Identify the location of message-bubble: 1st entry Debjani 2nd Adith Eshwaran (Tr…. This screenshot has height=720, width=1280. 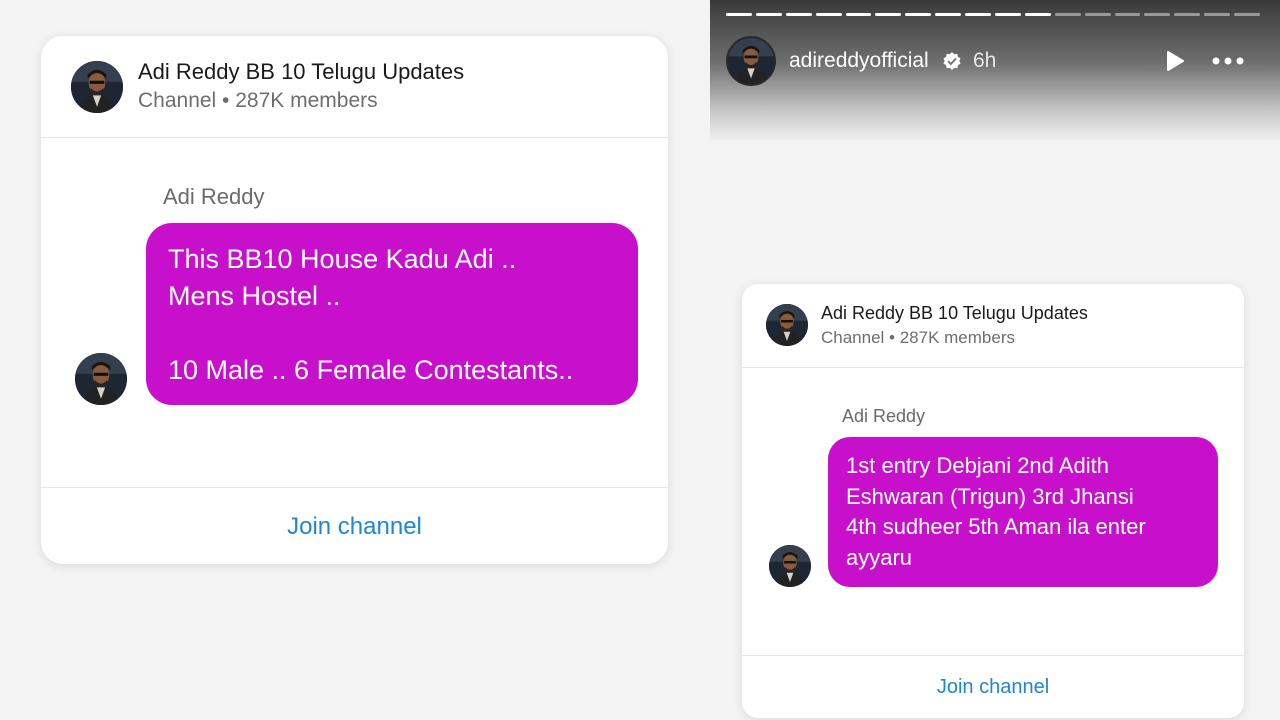
(1023, 512).